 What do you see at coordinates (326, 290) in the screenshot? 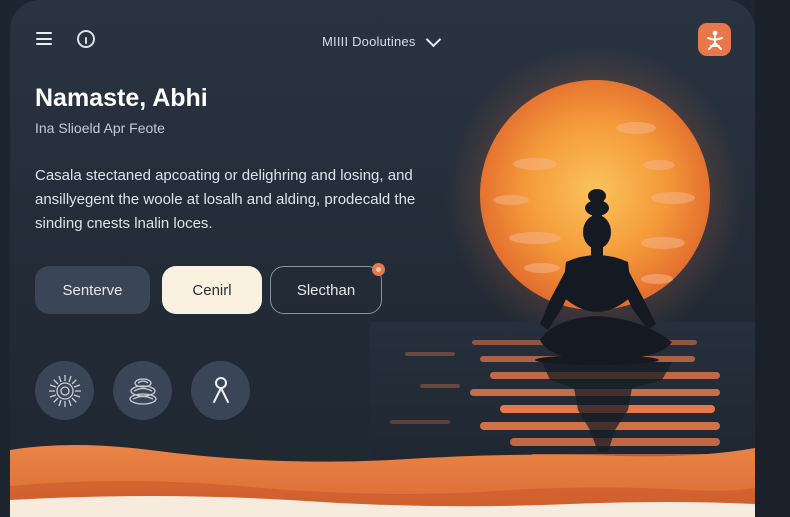
I see `slecthan-button: Slecthan` at bounding box center [326, 290].